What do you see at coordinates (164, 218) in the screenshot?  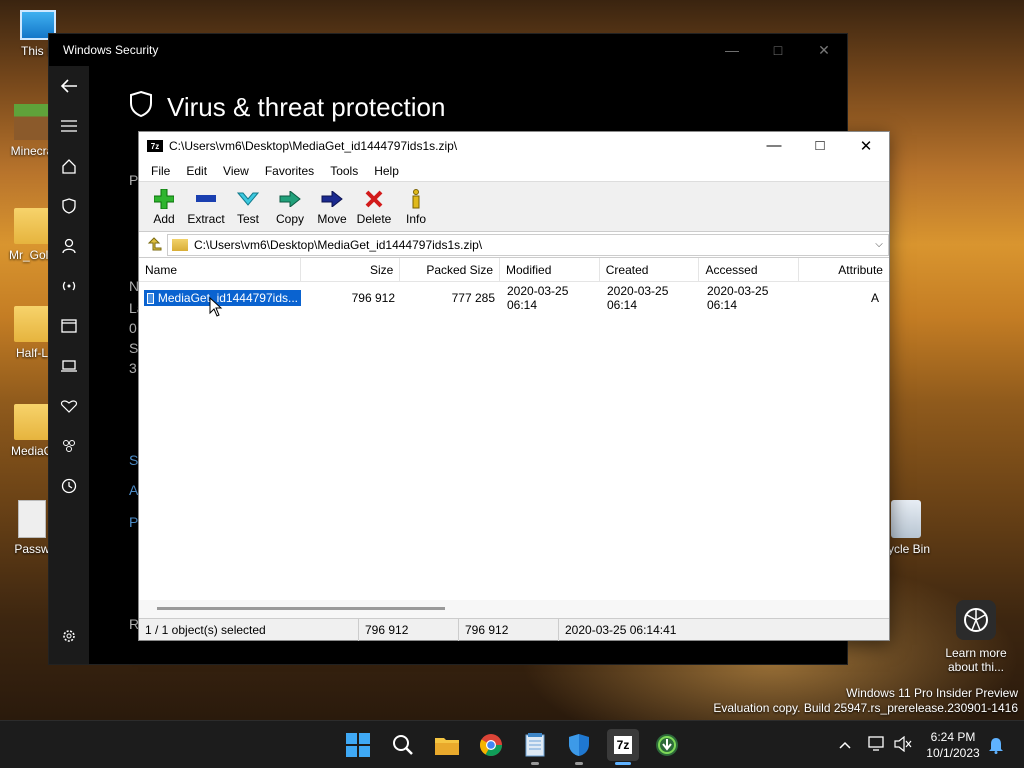 I see `add-label: Add` at bounding box center [164, 218].